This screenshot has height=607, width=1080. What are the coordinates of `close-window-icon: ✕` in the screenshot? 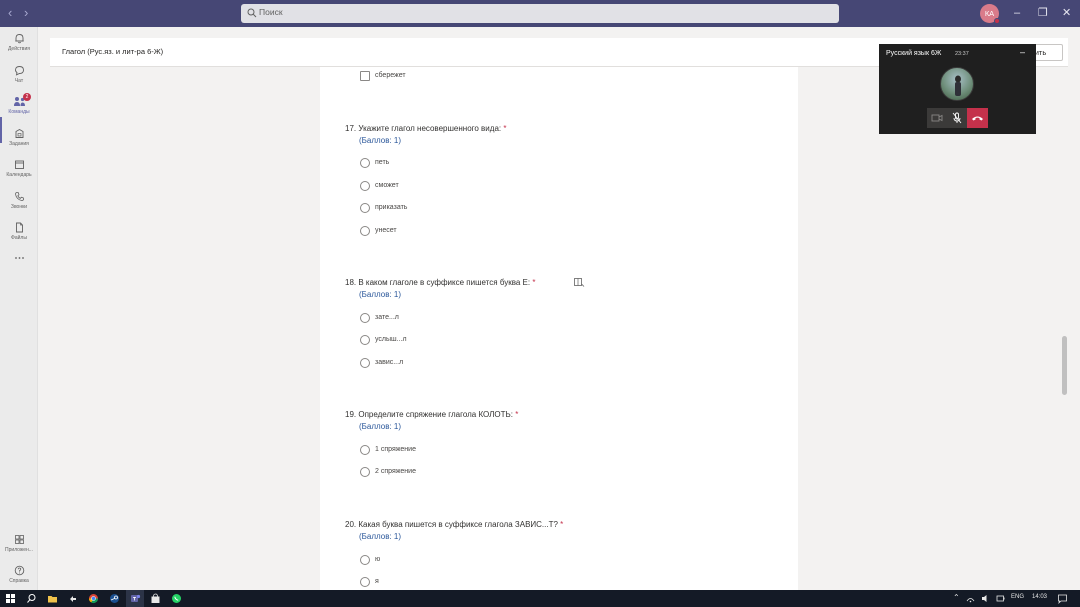 It's located at (1066, 13).